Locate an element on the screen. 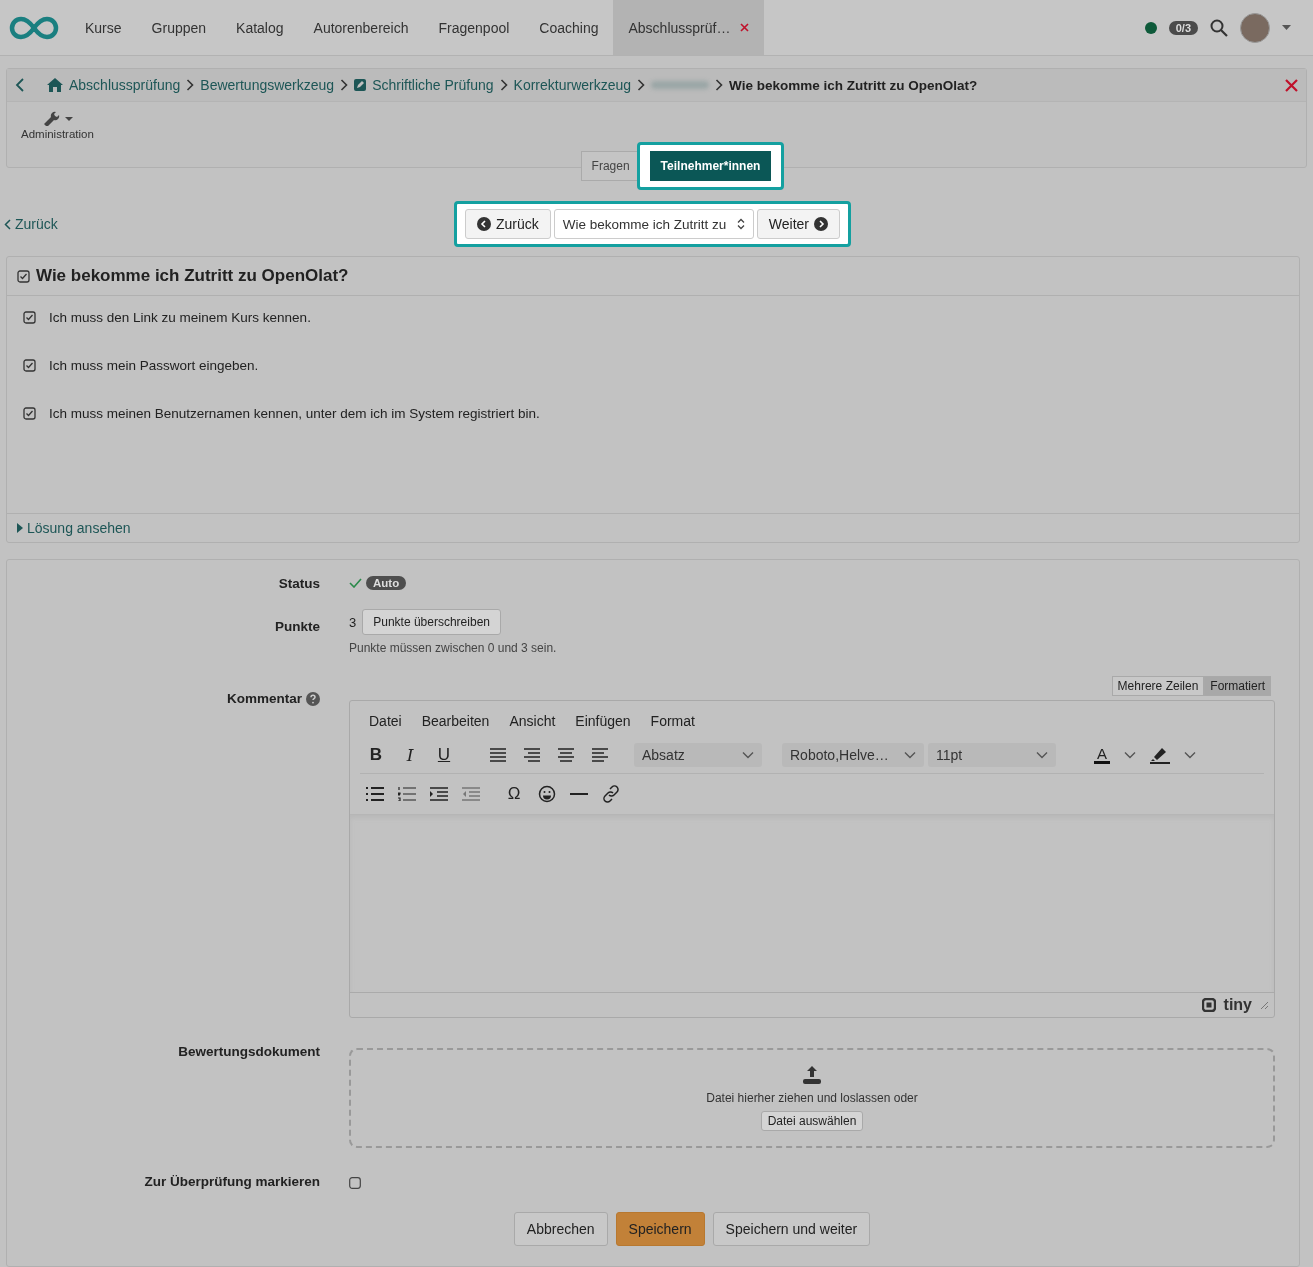  format-button: B is located at coordinates (376, 755).